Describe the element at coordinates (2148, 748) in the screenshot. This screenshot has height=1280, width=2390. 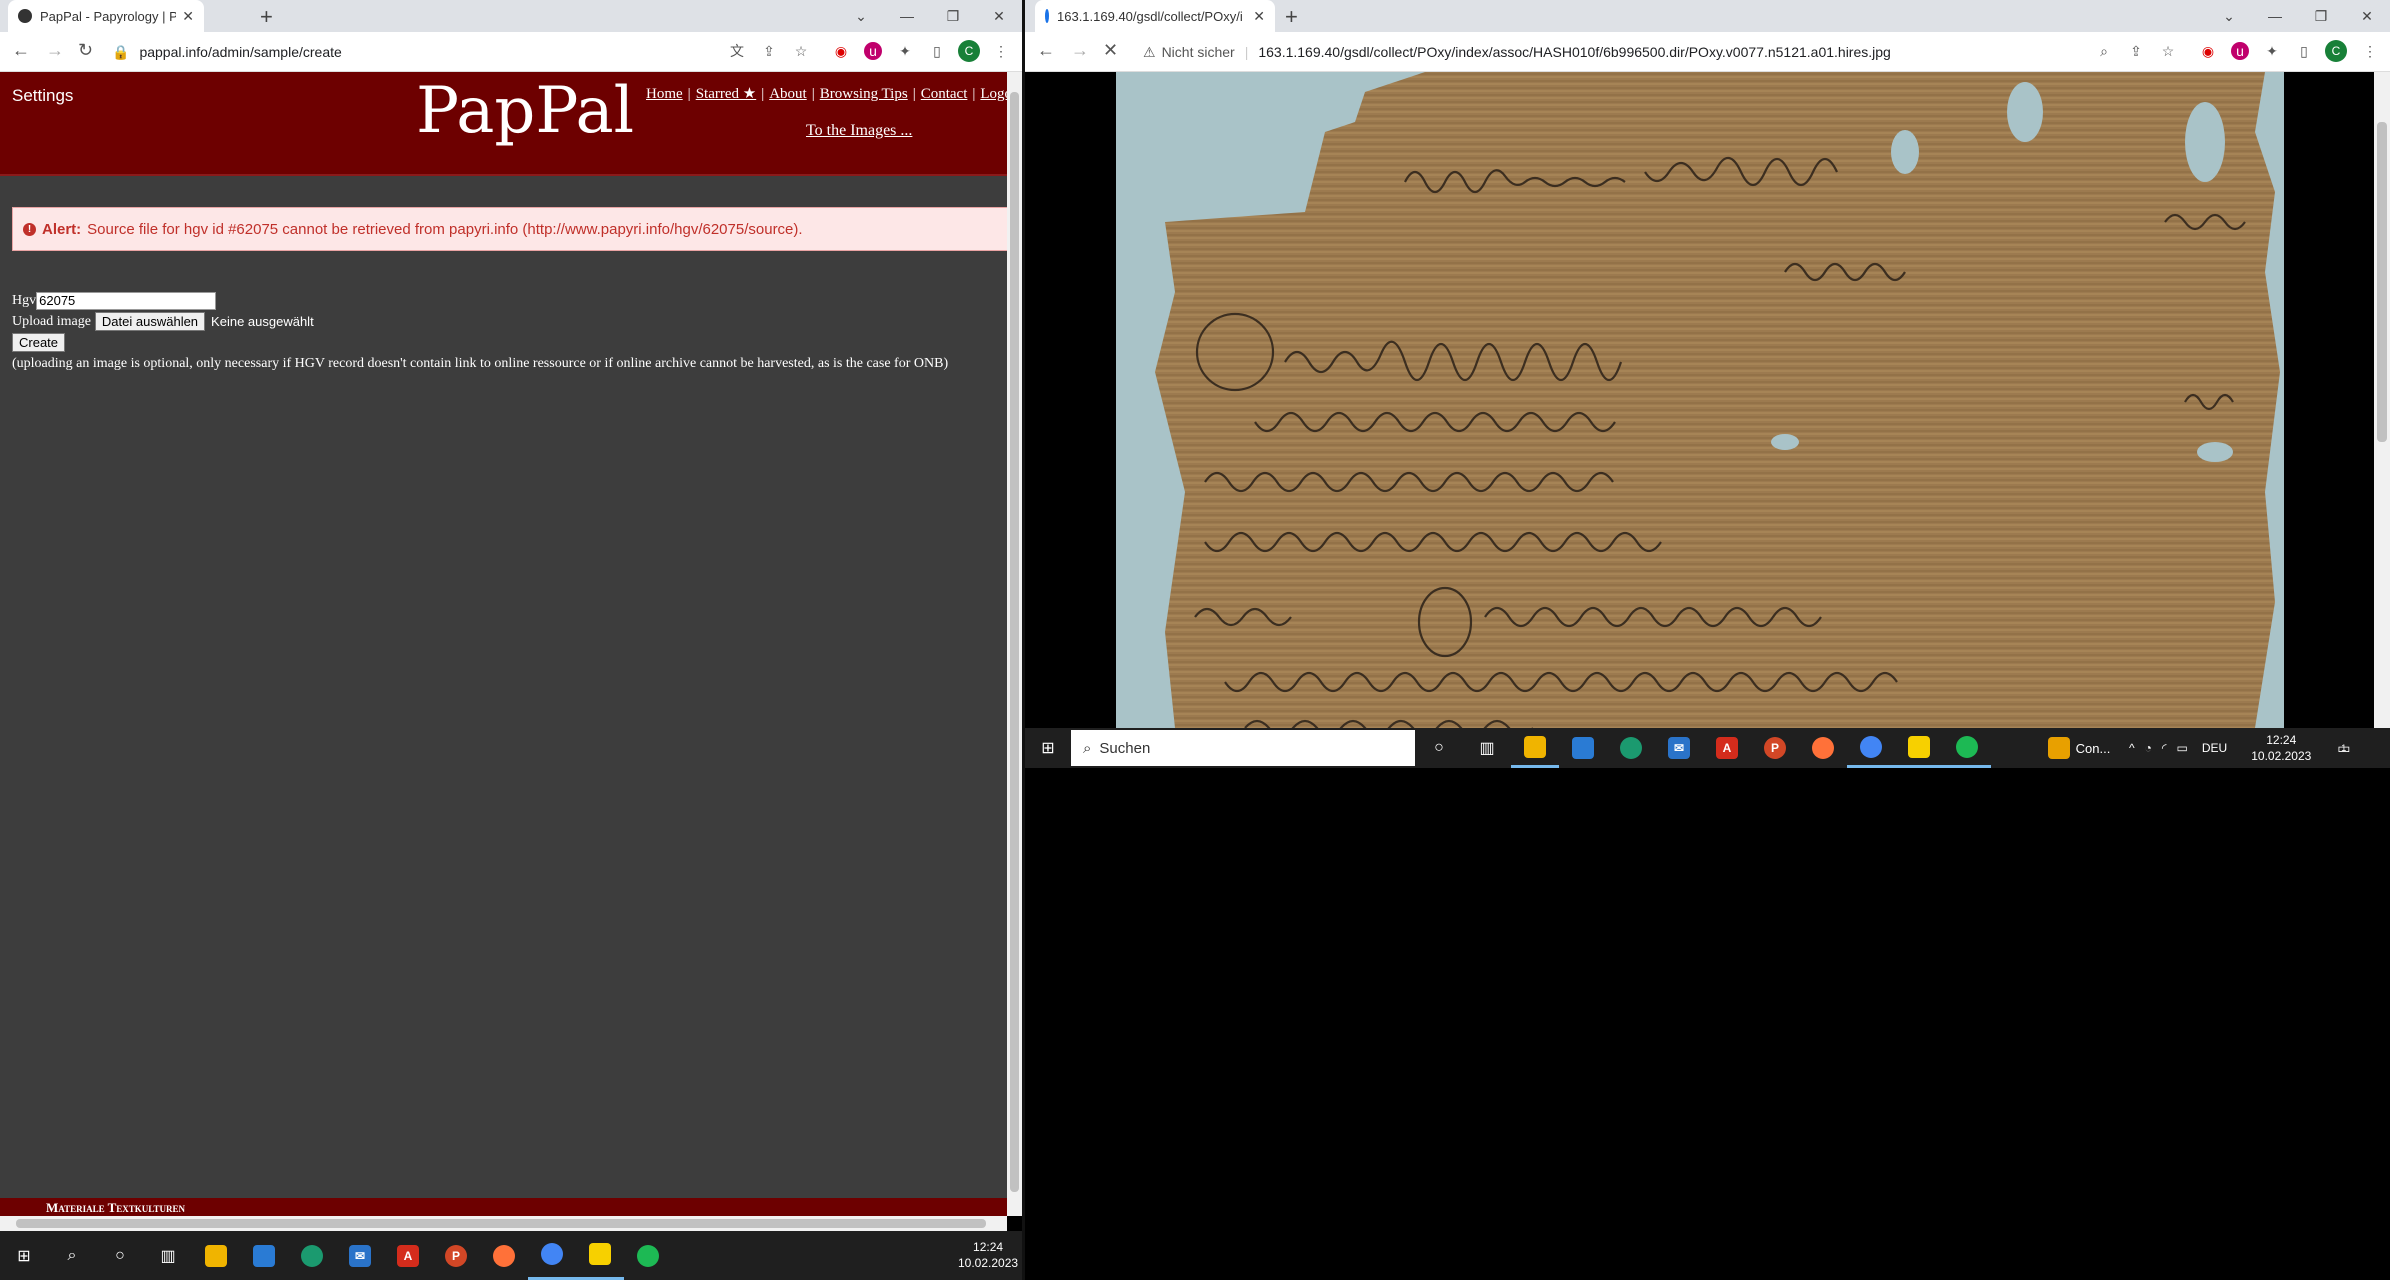
I see `network-icon: ◔` at that location.